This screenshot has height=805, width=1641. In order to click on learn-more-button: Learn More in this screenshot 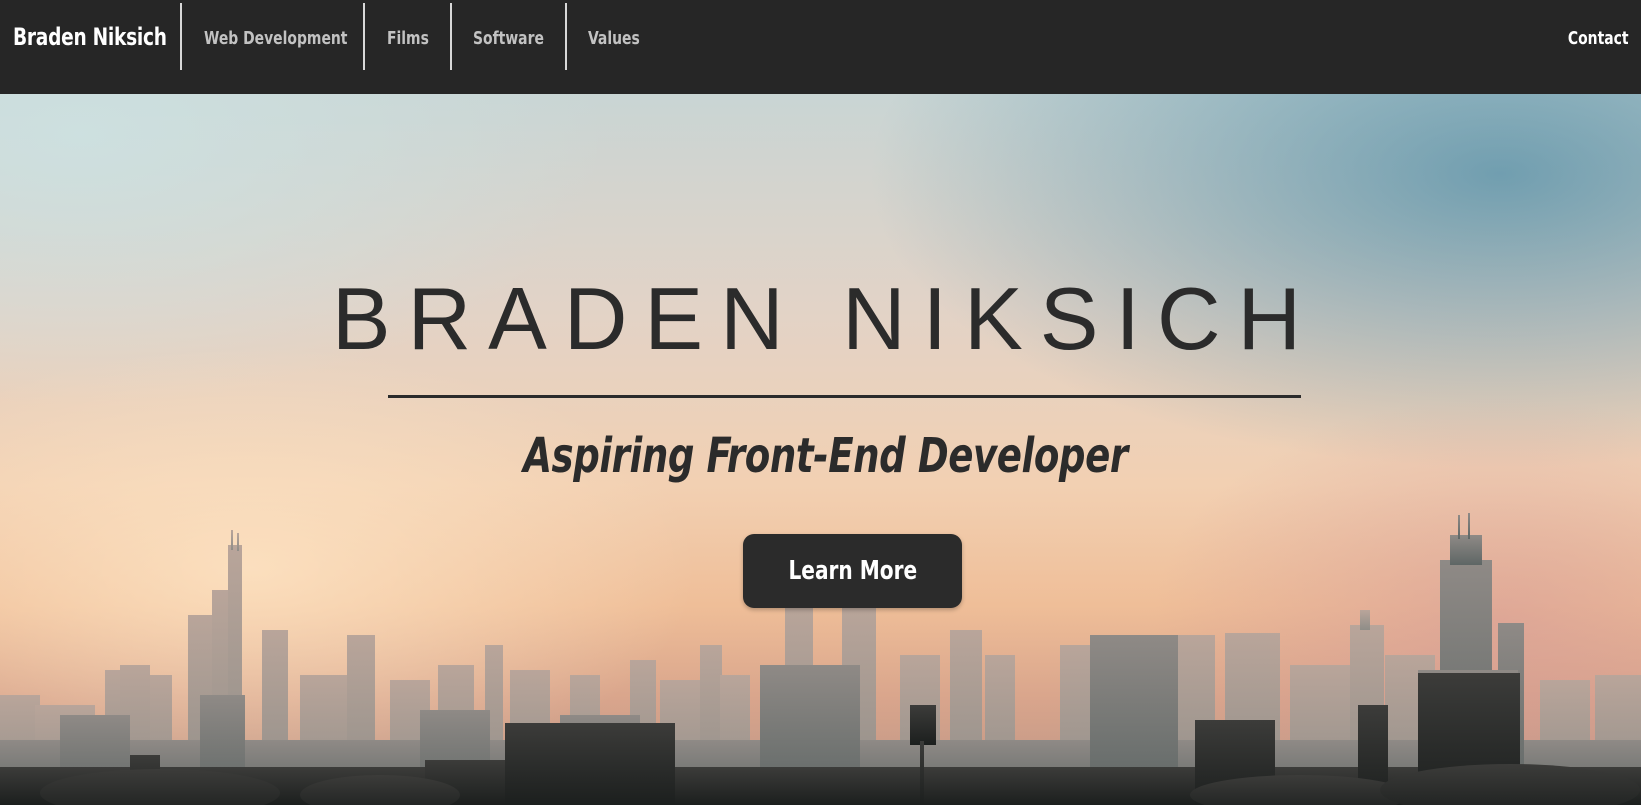, I will do `click(852, 571)`.